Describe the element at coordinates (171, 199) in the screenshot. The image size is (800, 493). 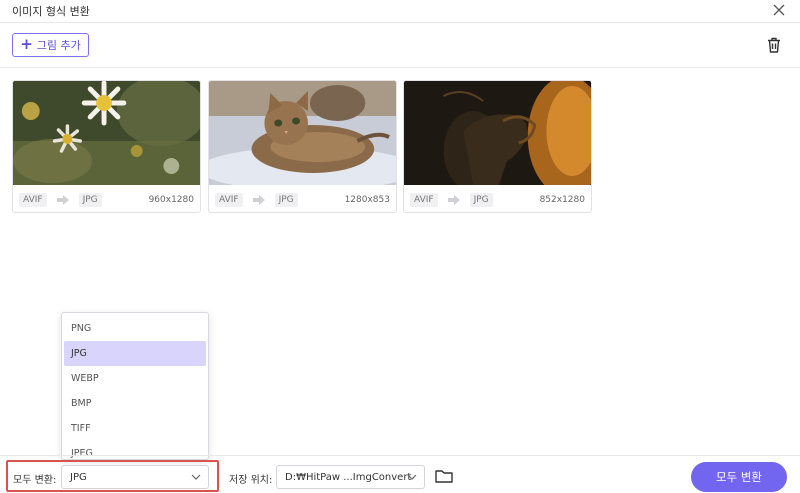
I see `image-dimensions: 960x1280` at that location.